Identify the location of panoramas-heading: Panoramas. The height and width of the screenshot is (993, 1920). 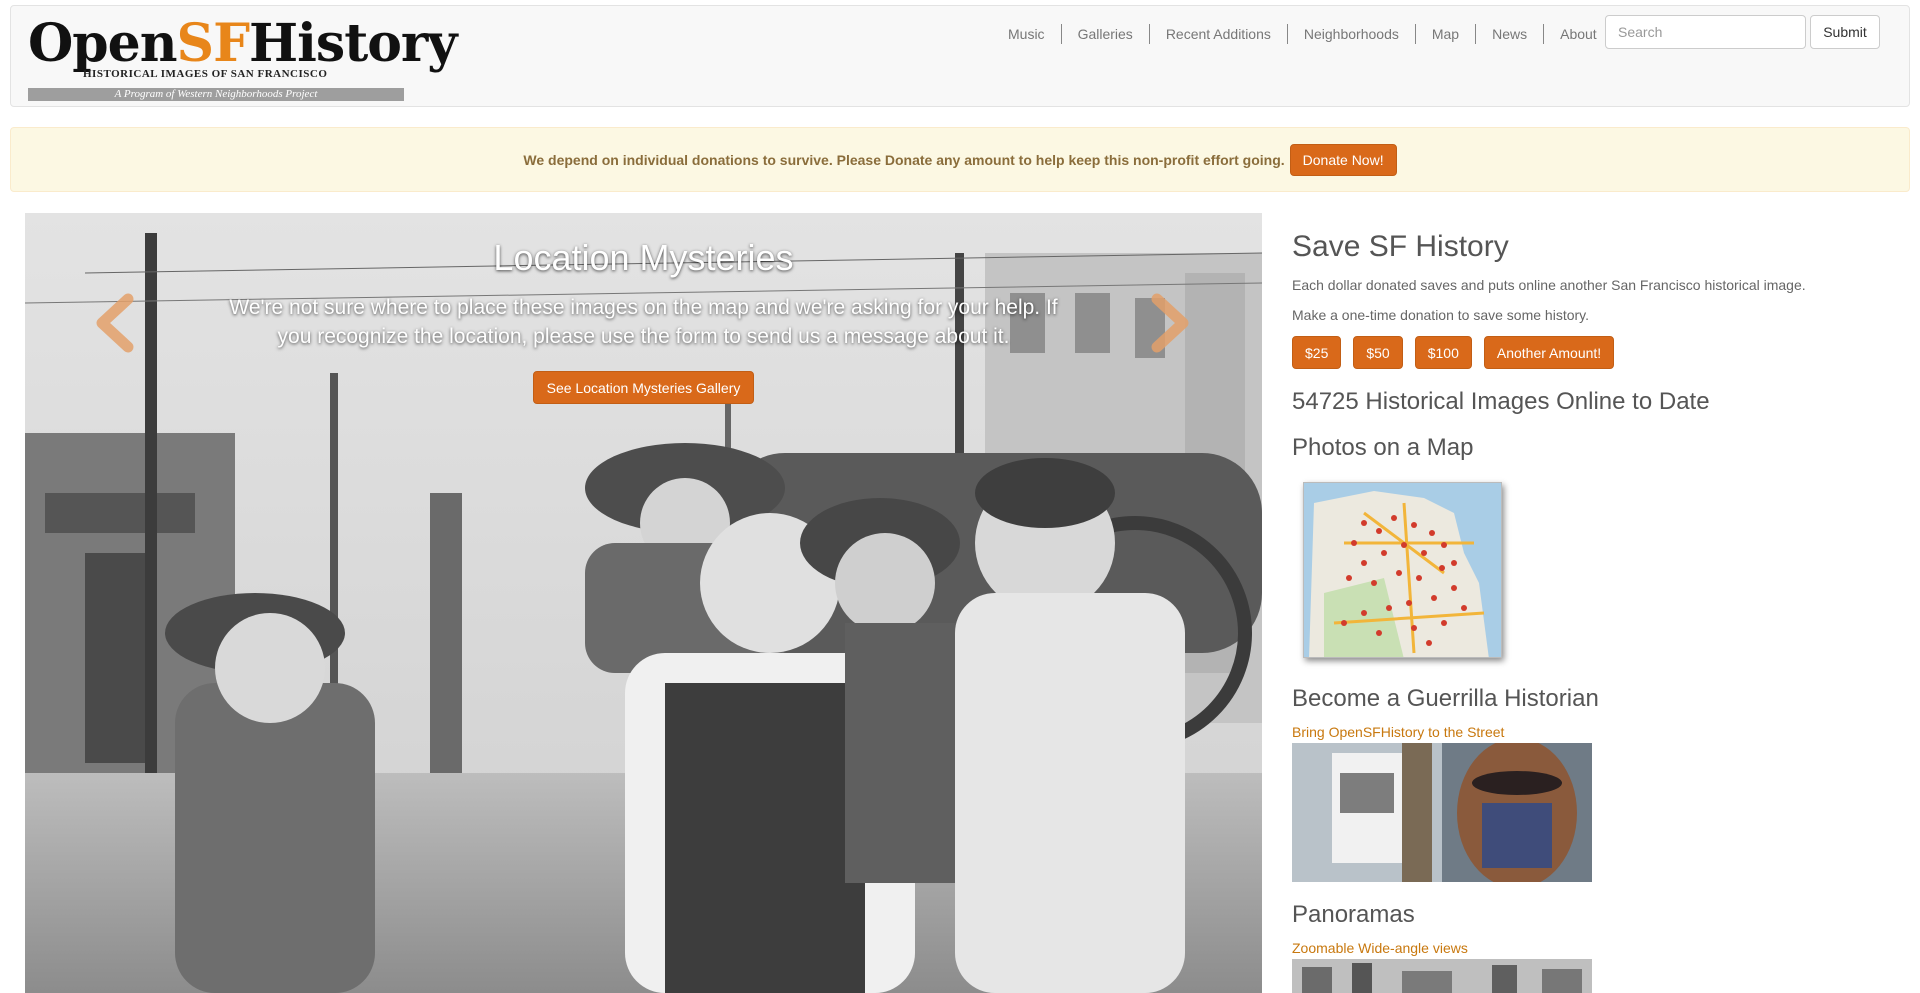
(1353, 914).